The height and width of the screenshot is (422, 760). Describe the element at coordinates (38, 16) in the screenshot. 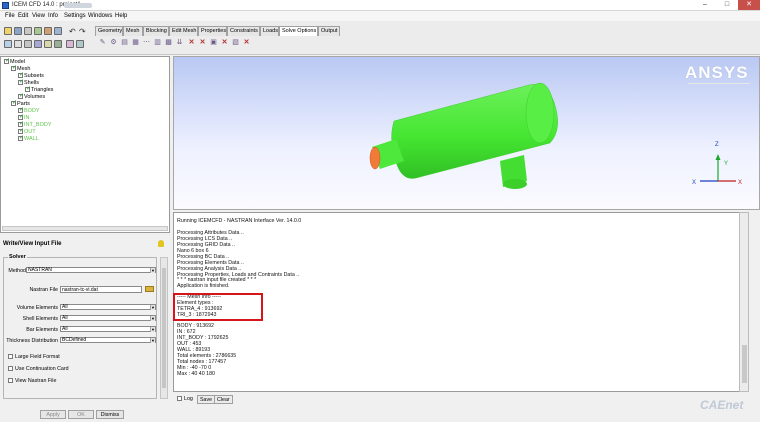

I see `menu-view: View` at that location.